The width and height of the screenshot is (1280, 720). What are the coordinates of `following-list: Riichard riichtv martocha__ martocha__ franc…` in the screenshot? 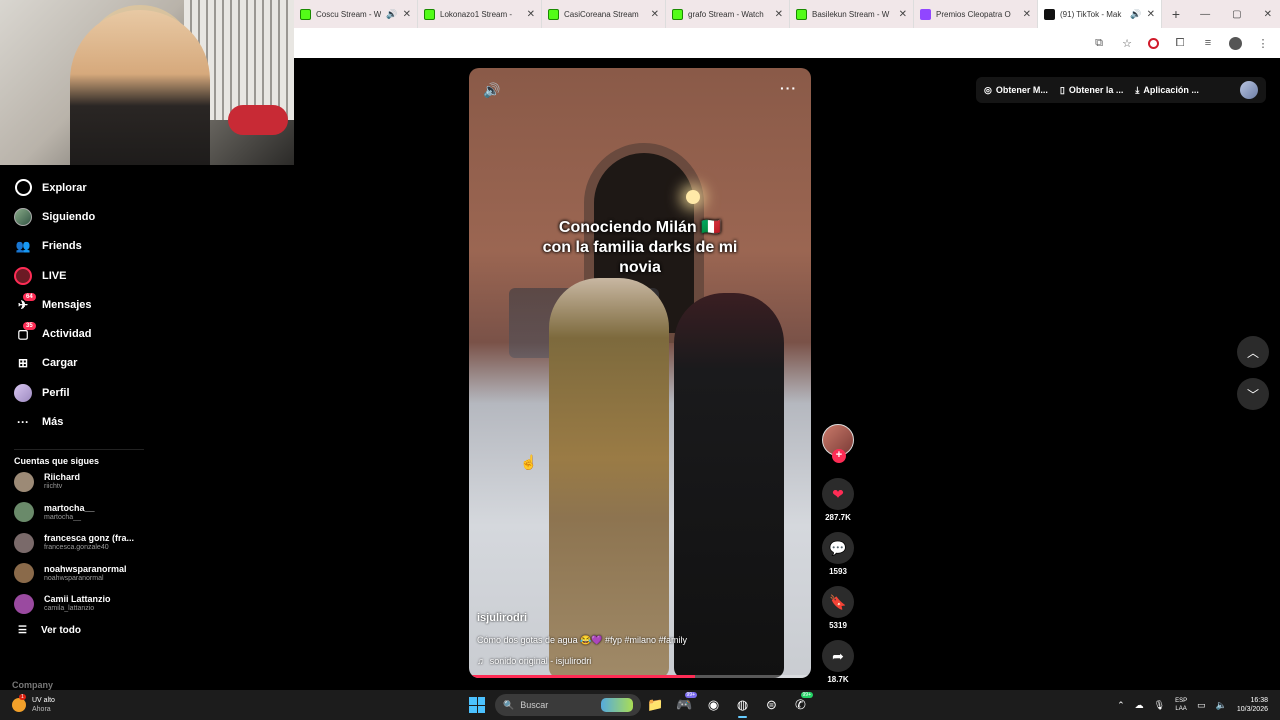 It's located at (87, 543).